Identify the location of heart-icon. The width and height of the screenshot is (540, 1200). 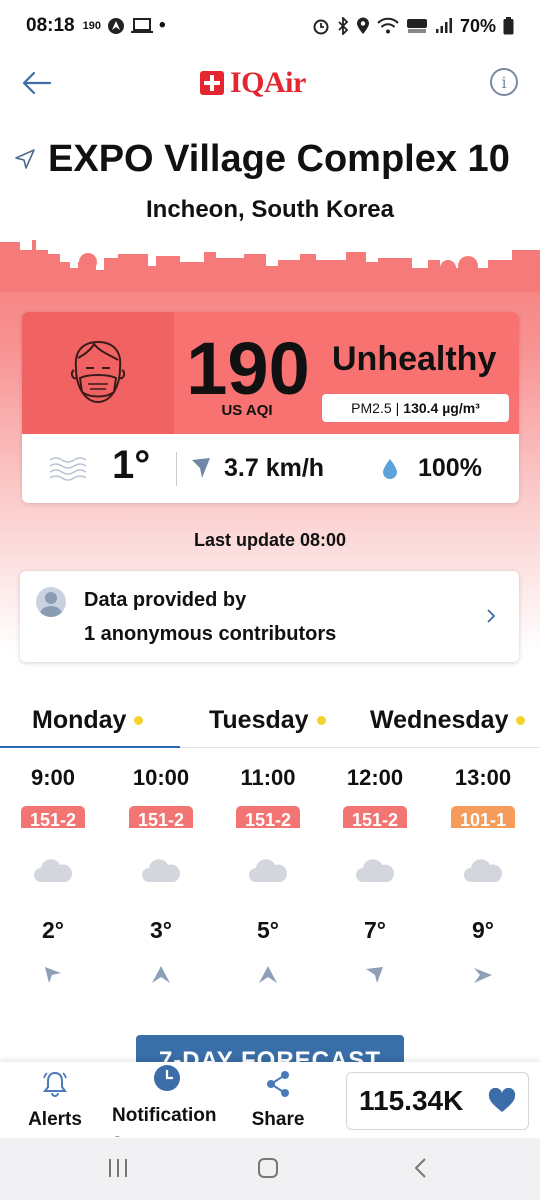
(502, 1100).